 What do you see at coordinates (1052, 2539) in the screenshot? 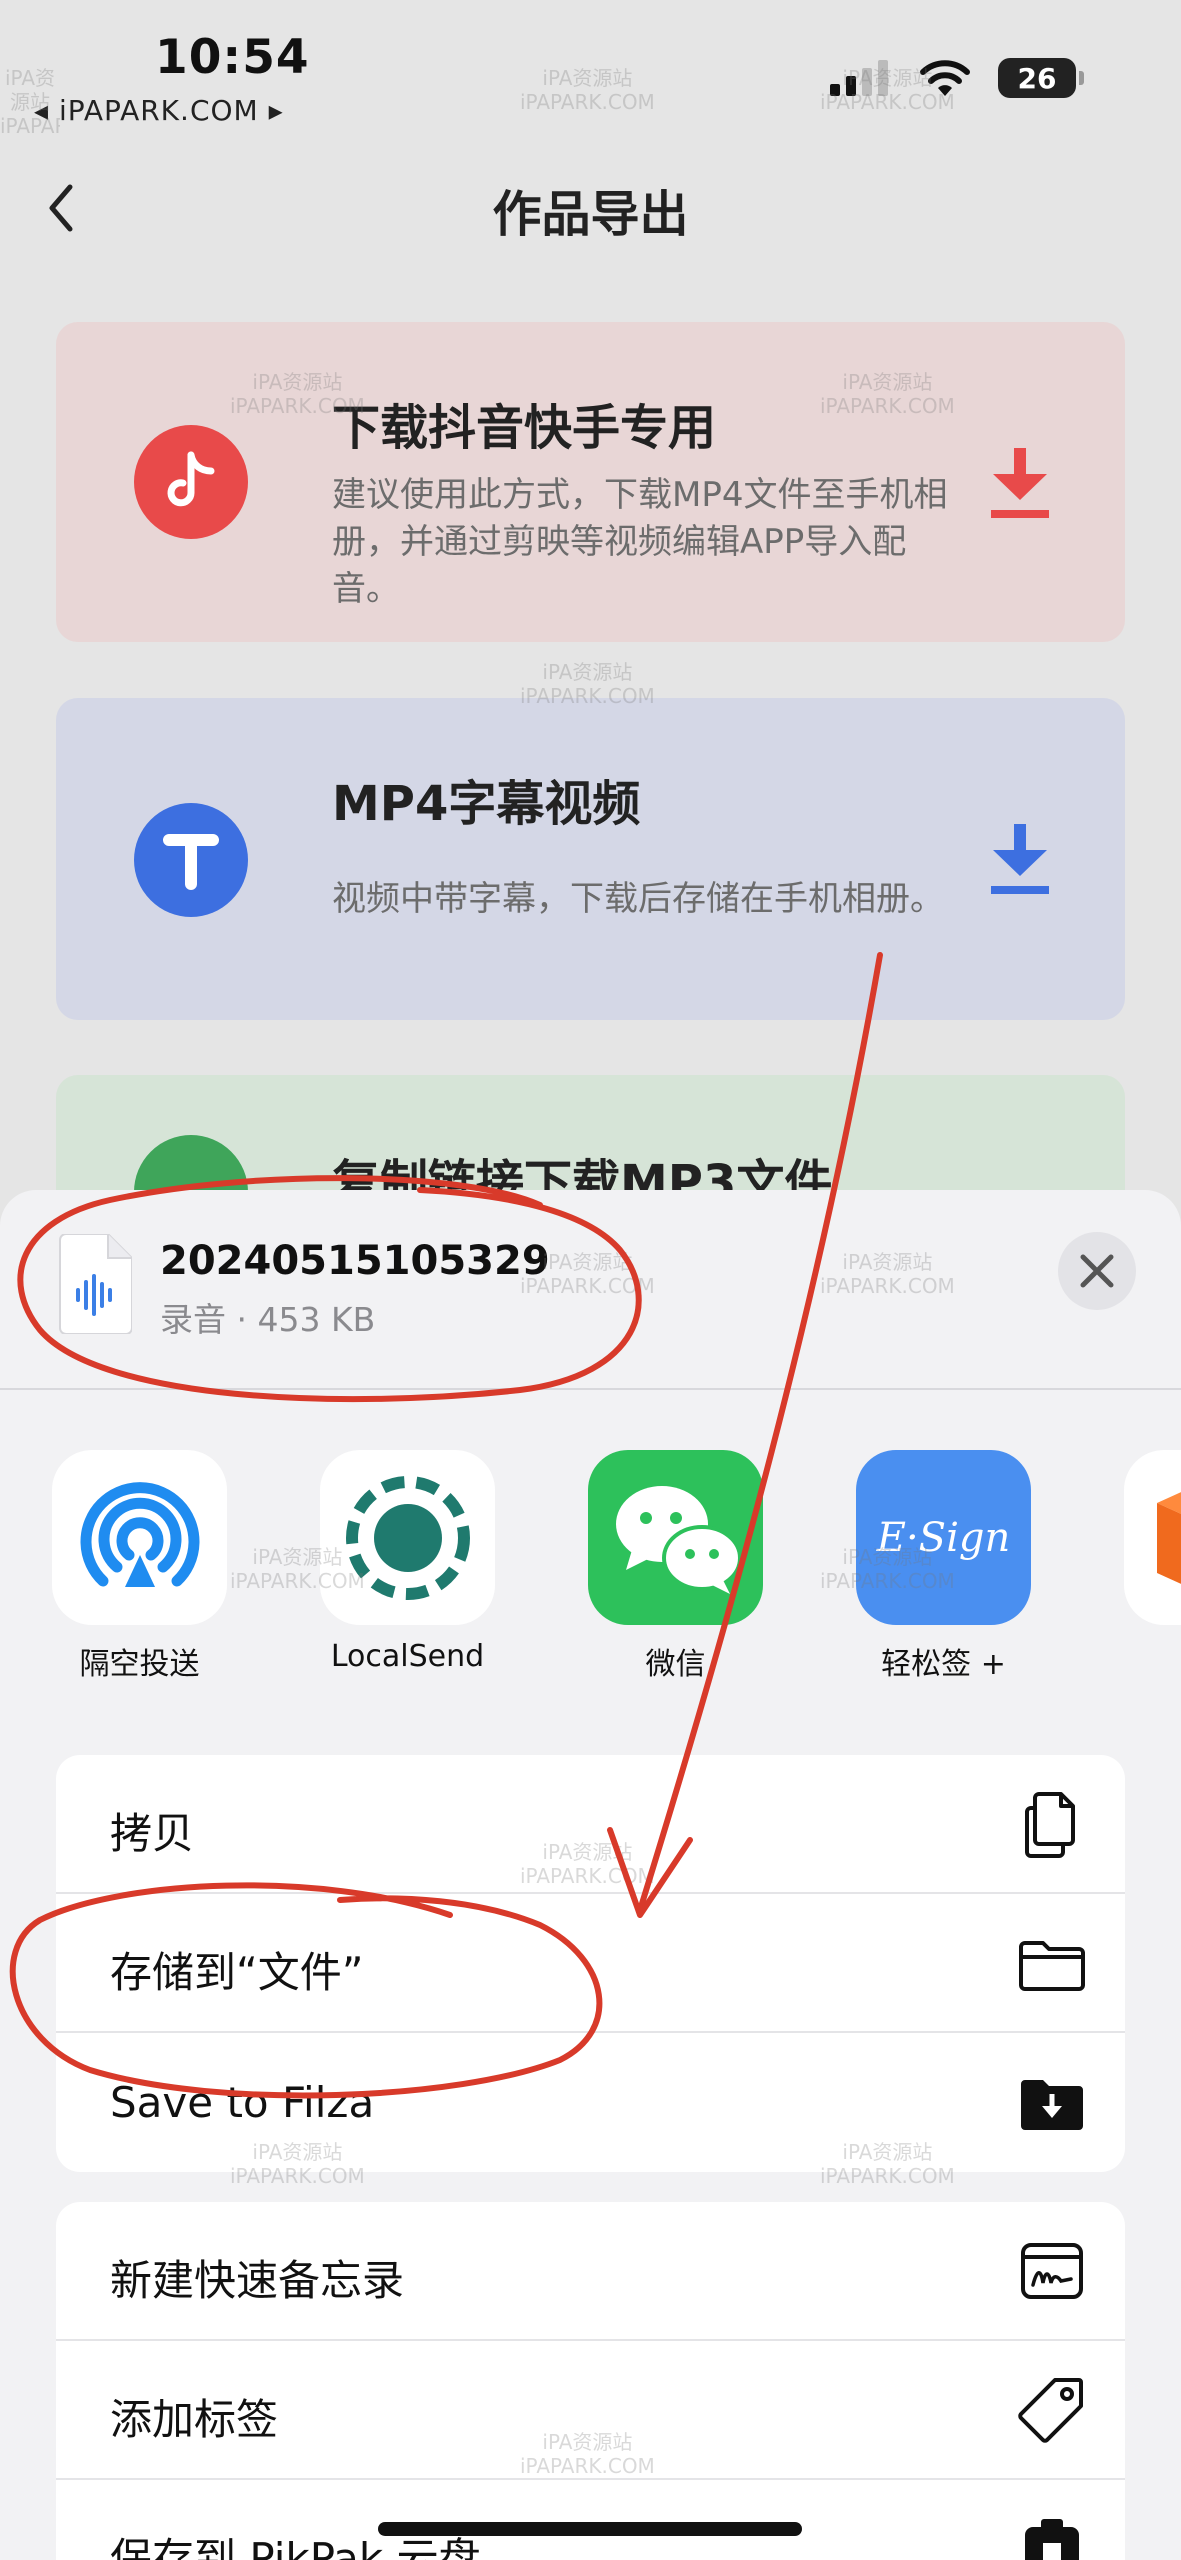
I see `pikpak-icon` at bounding box center [1052, 2539].